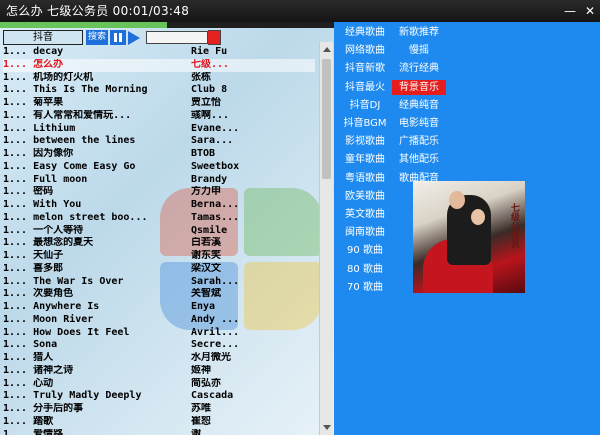 This screenshot has height=435, width=600. Describe the element at coordinates (201, 408) in the screenshot. I see `song-artist: 苏唯` at that location.